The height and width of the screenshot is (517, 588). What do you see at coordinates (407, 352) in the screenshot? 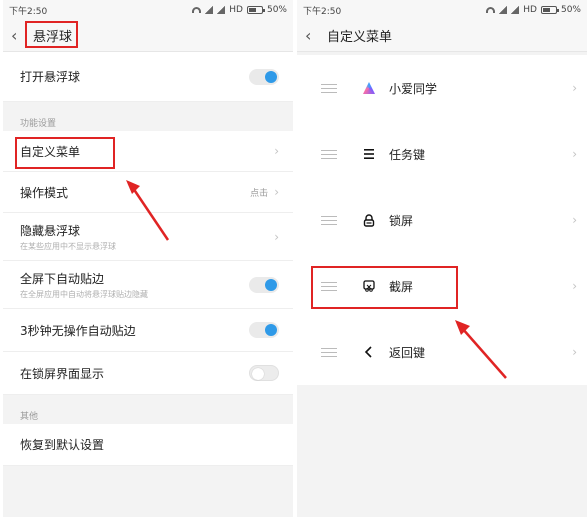
I see `menu-item-label: 返回键` at bounding box center [407, 352].